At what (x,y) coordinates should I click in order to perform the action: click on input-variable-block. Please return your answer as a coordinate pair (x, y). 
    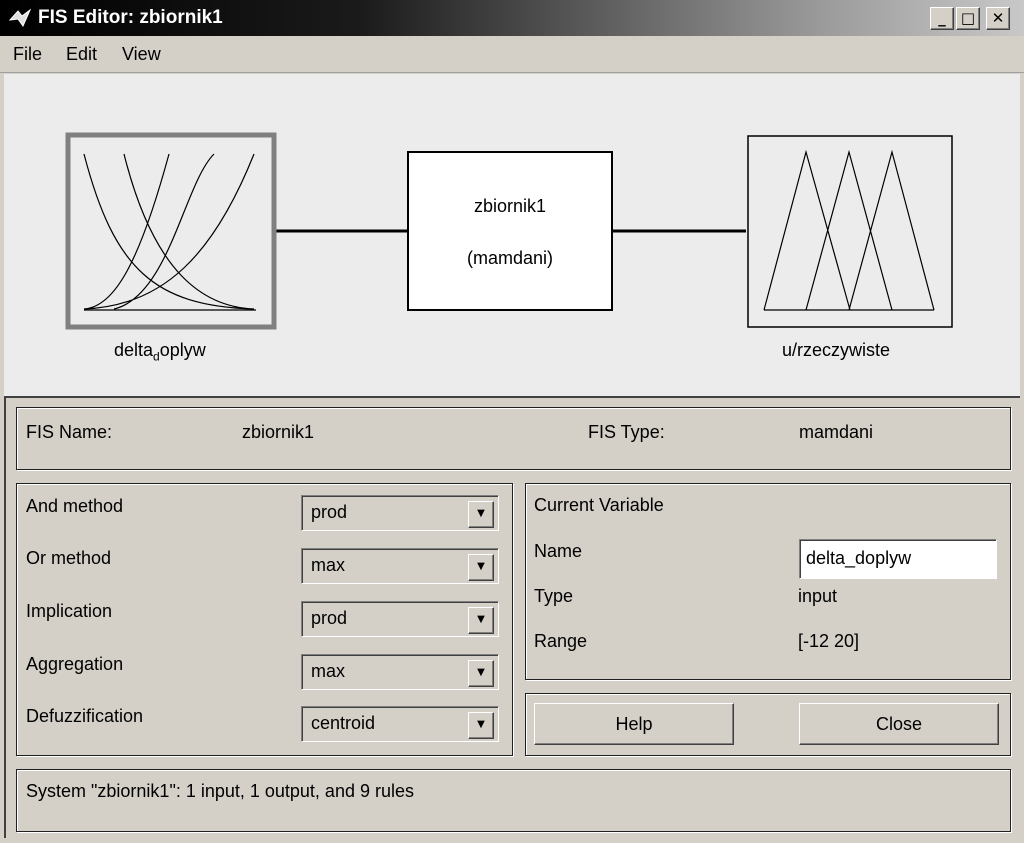
    Looking at the image, I should click on (171, 231).